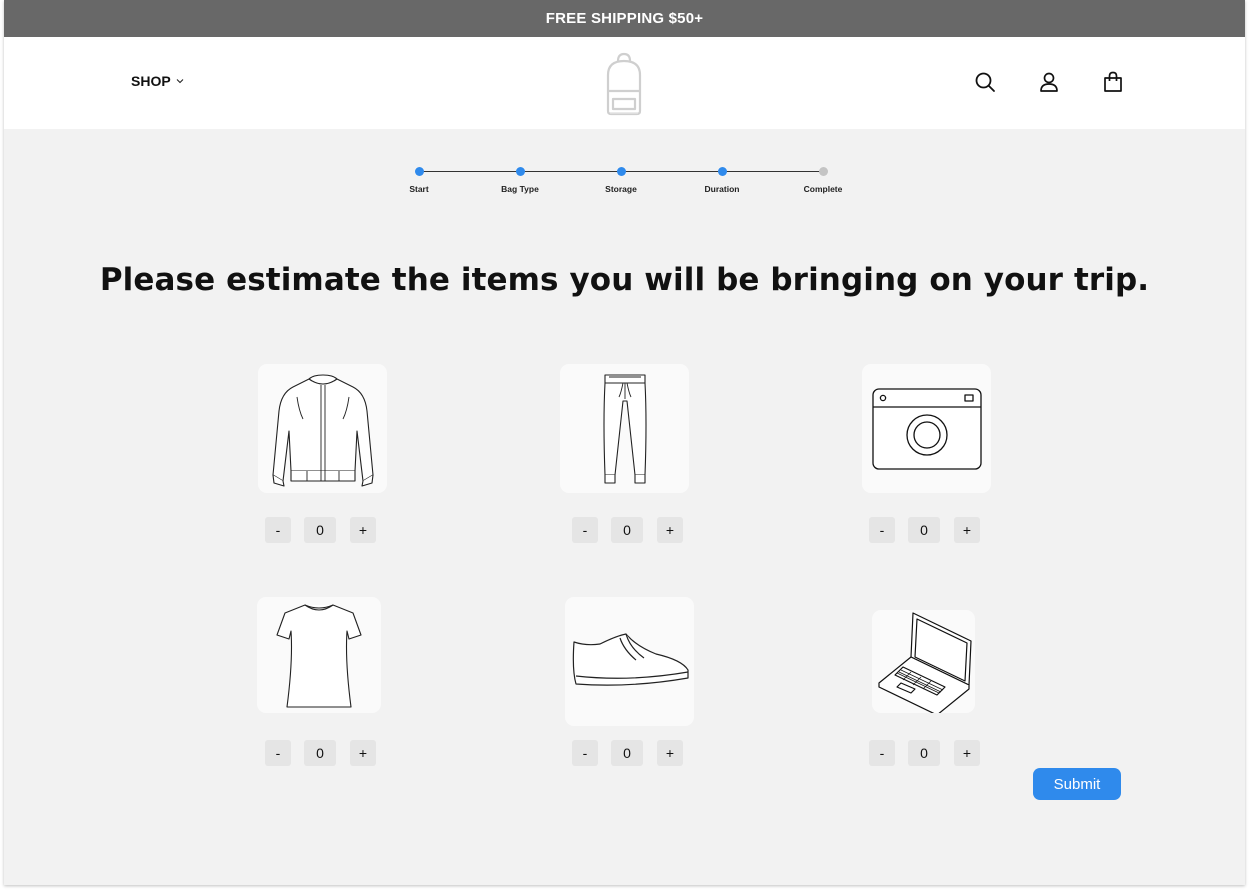 Image resolution: width=1249 pixels, height=891 pixels. I want to click on shopping-bag-icon, so click(1113, 82).